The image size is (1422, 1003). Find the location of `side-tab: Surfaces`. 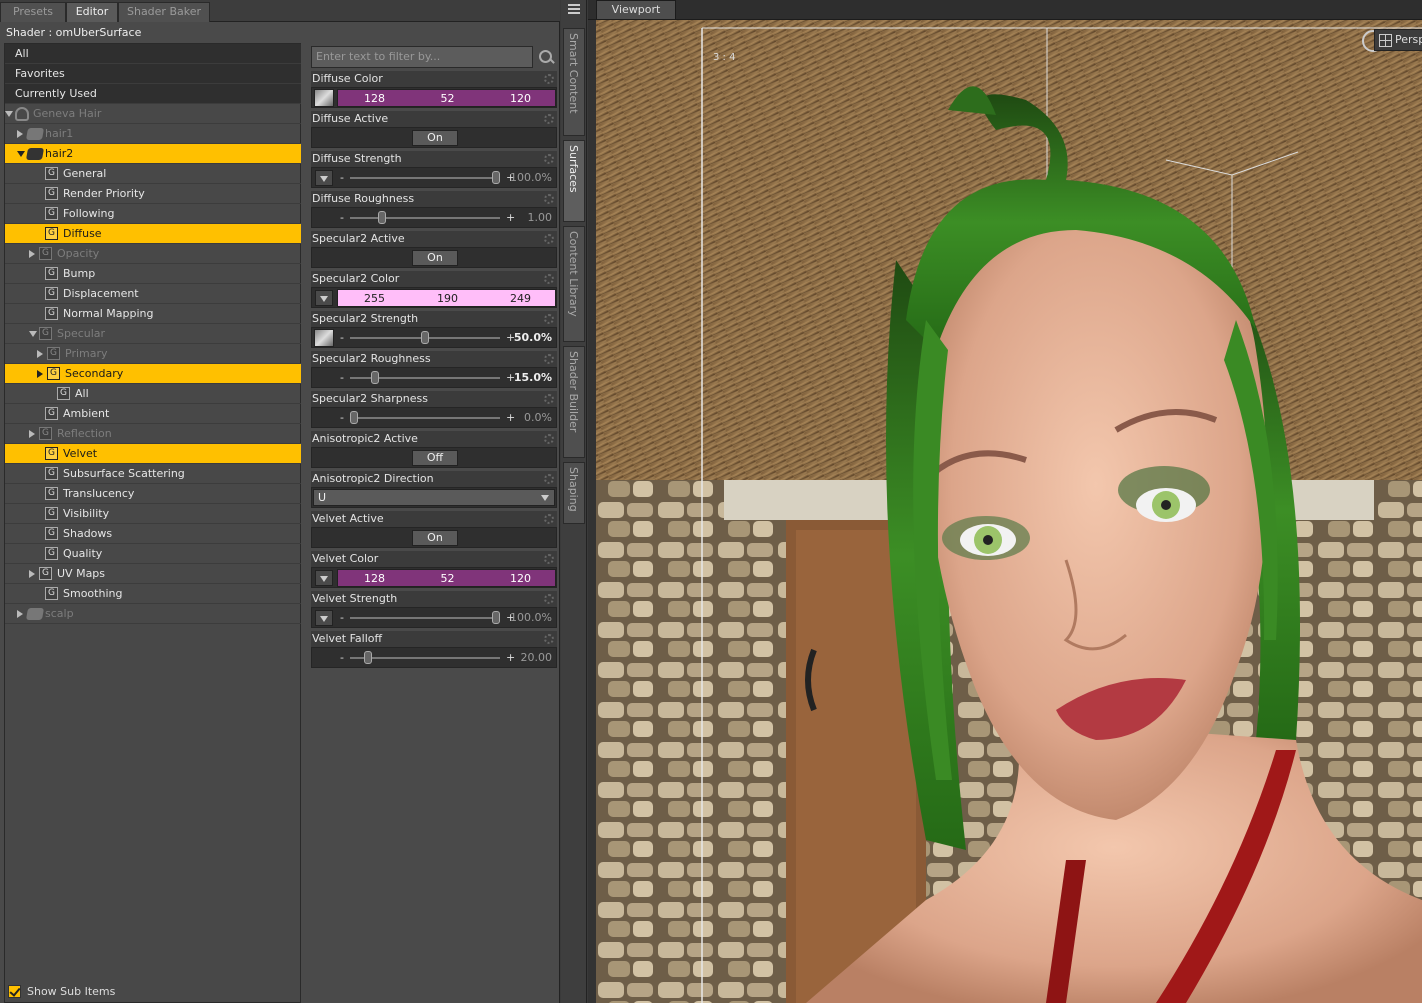

side-tab: Surfaces is located at coordinates (574, 181).